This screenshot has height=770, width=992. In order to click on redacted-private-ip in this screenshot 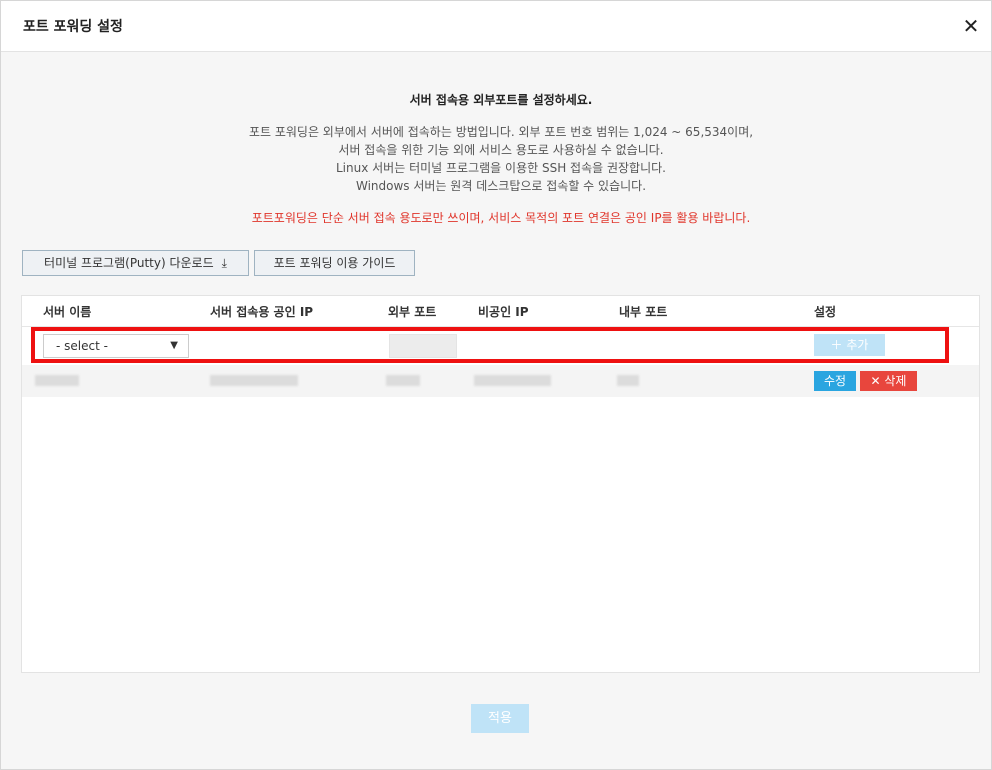, I will do `click(512, 380)`.